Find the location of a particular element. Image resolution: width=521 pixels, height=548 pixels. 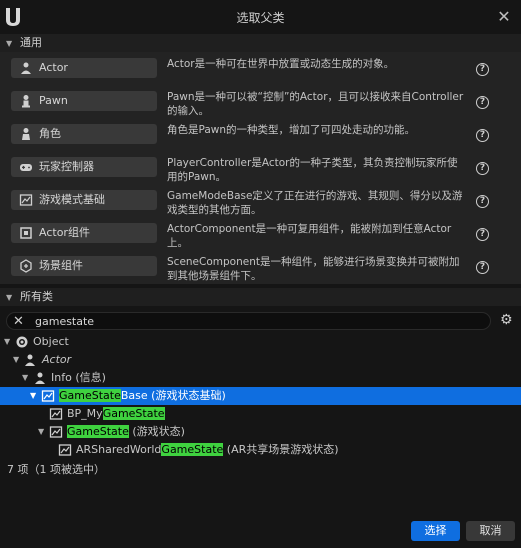

tree-row-object: ▼ Object is located at coordinates (260, 342).